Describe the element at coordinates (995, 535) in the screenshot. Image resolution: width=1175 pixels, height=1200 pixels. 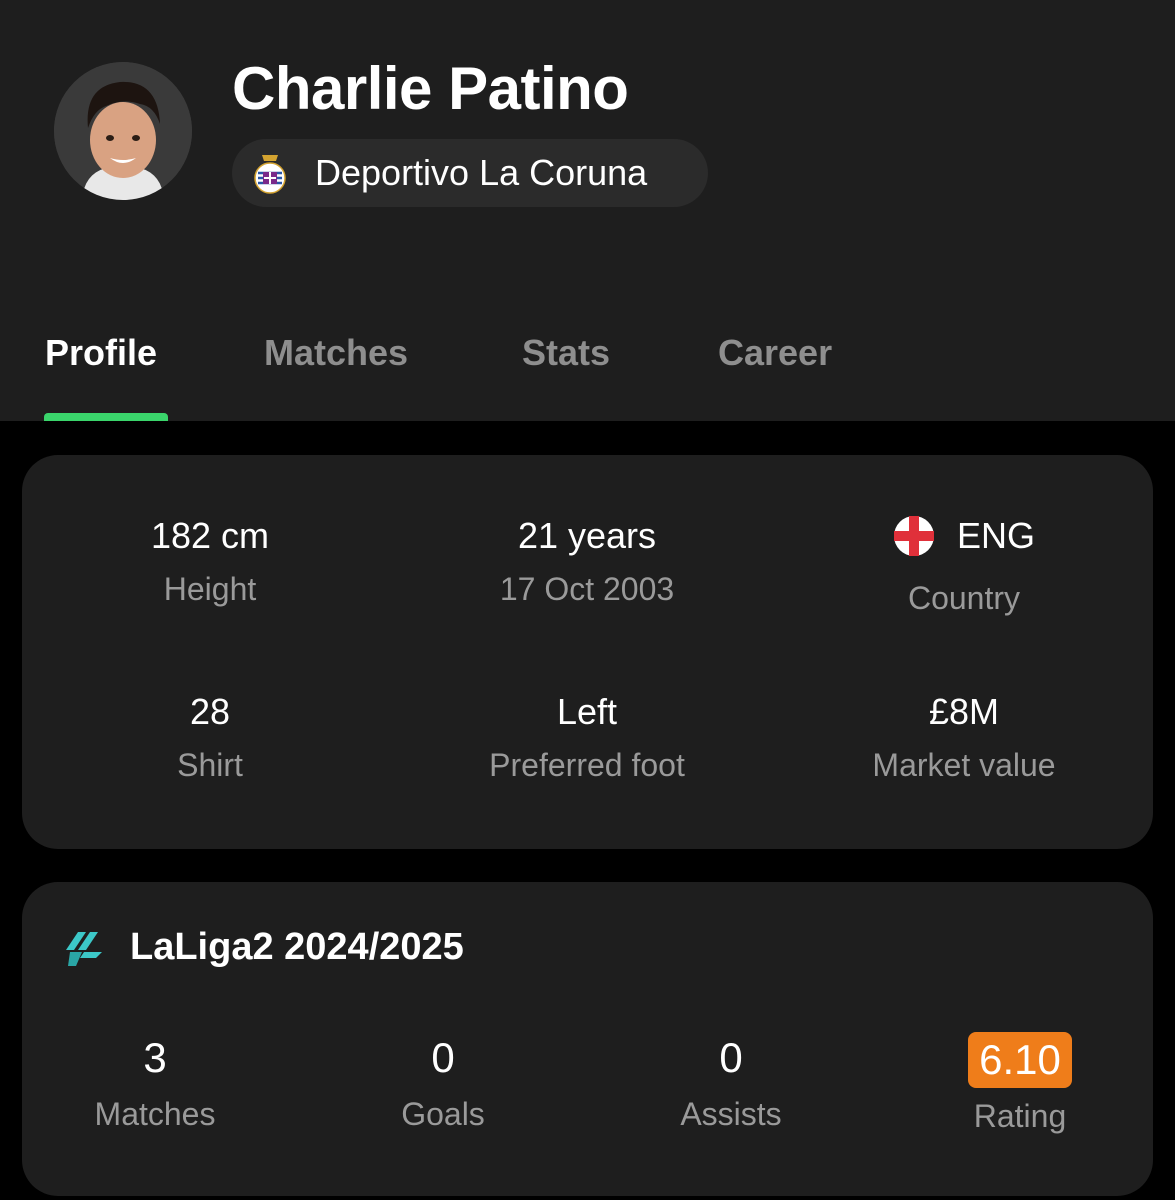
I see `country-value: ENG` at that location.